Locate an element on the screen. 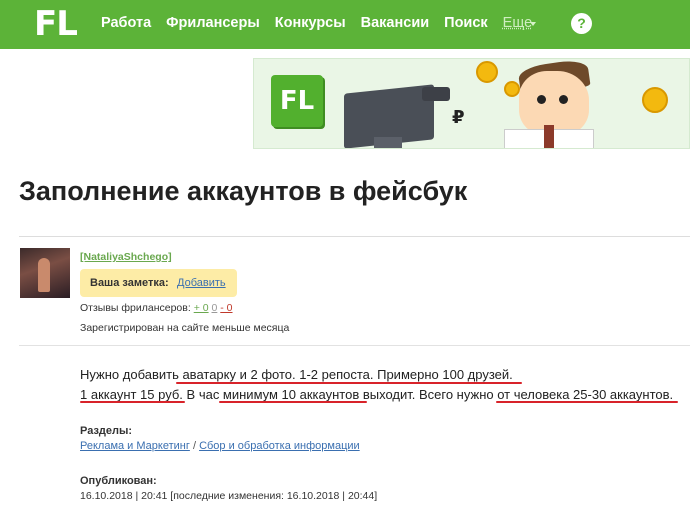 The image size is (690, 518). help-icon: ? is located at coordinates (581, 23).